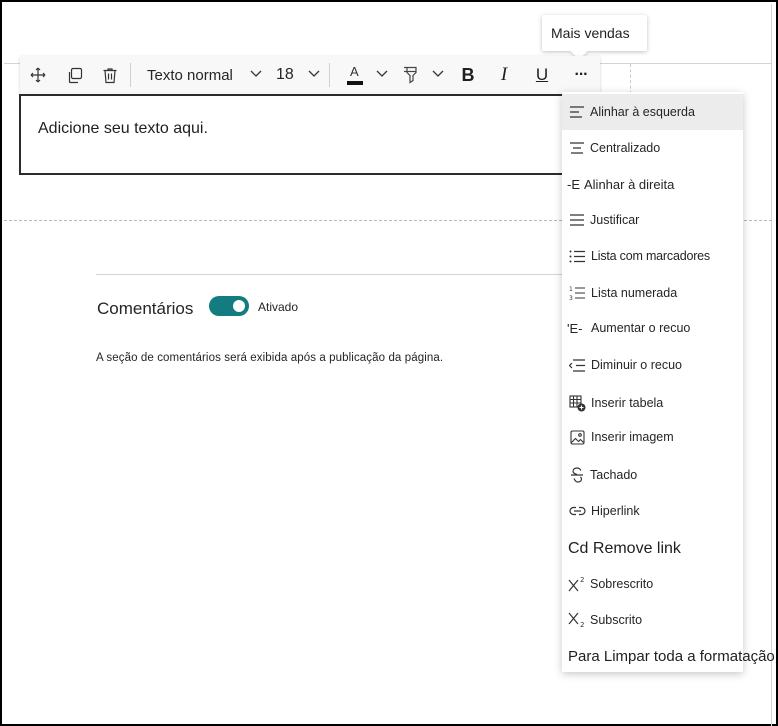  I want to click on align-center-icon, so click(577, 148).